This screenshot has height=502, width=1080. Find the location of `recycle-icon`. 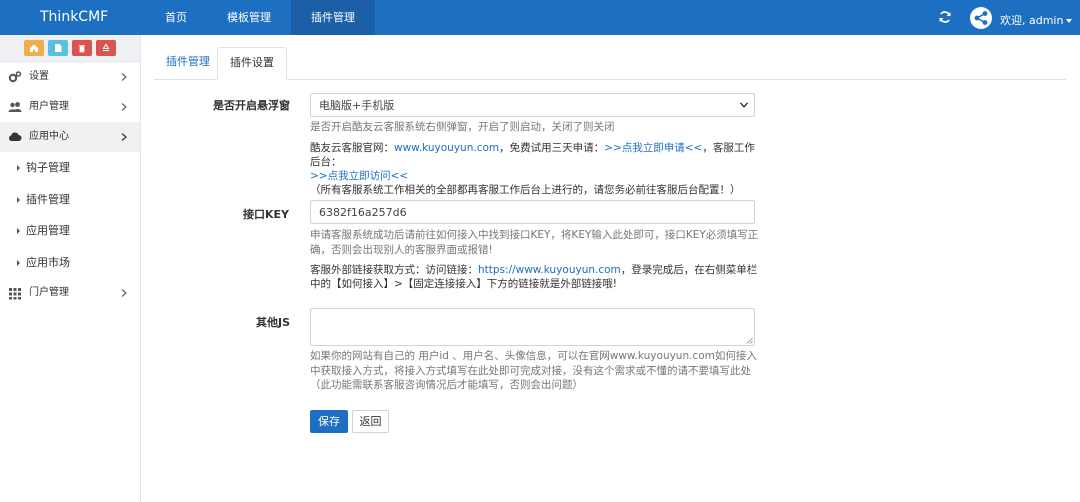

recycle-icon is located at coordinates (106, 47).